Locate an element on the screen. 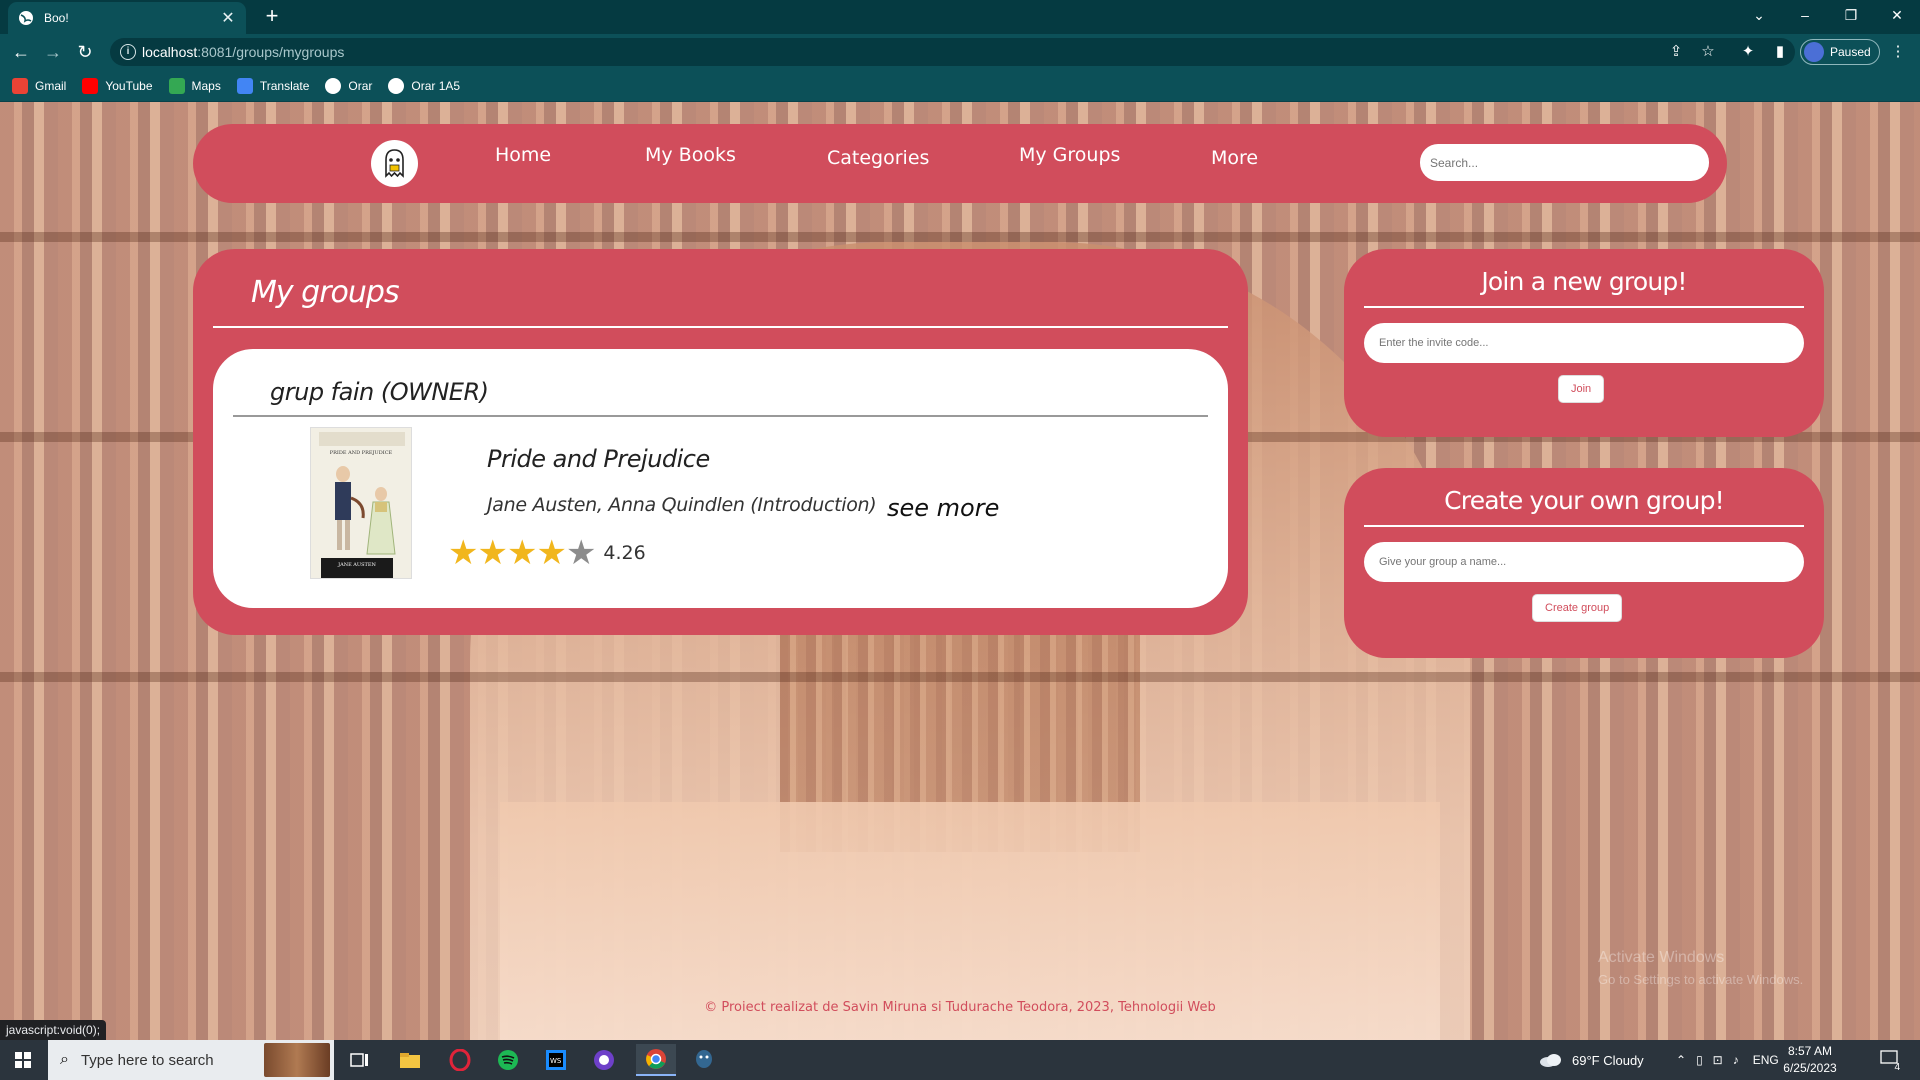 This screenshot has width=1920, height=1080. restore-button: ❐ is located at coordinates (1851, 15).